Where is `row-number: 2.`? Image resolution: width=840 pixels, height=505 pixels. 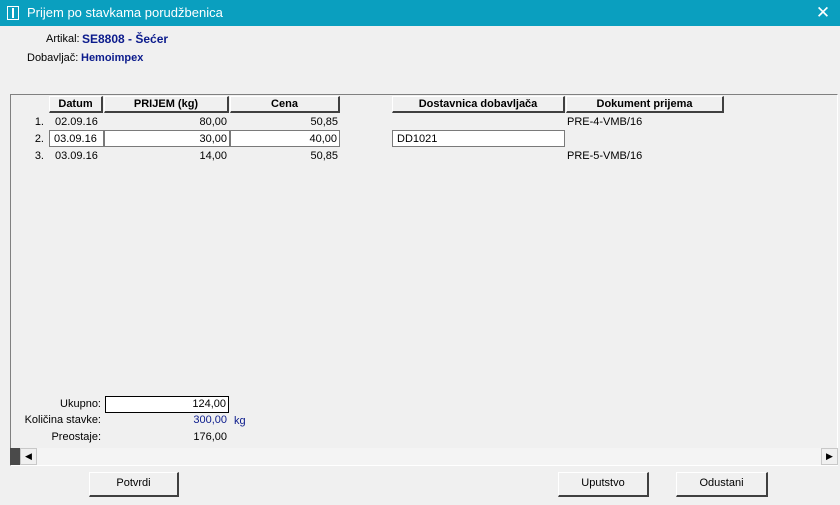
row-number: 2. is located at coordinates (39, 139).